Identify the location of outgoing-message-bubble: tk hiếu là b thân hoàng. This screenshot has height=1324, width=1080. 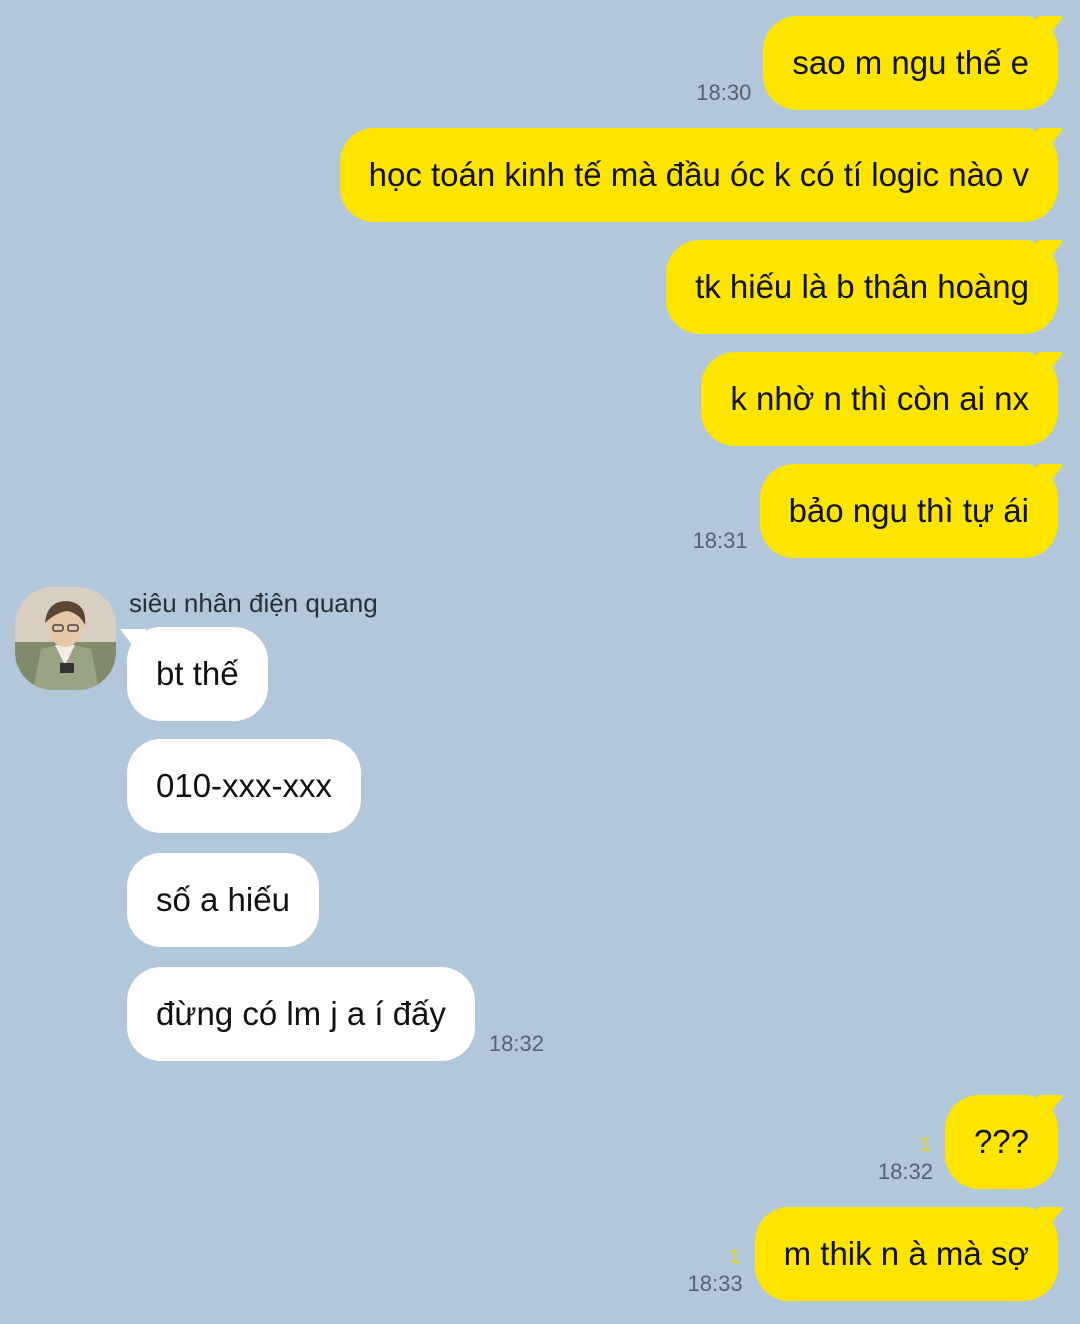
(862, 287).